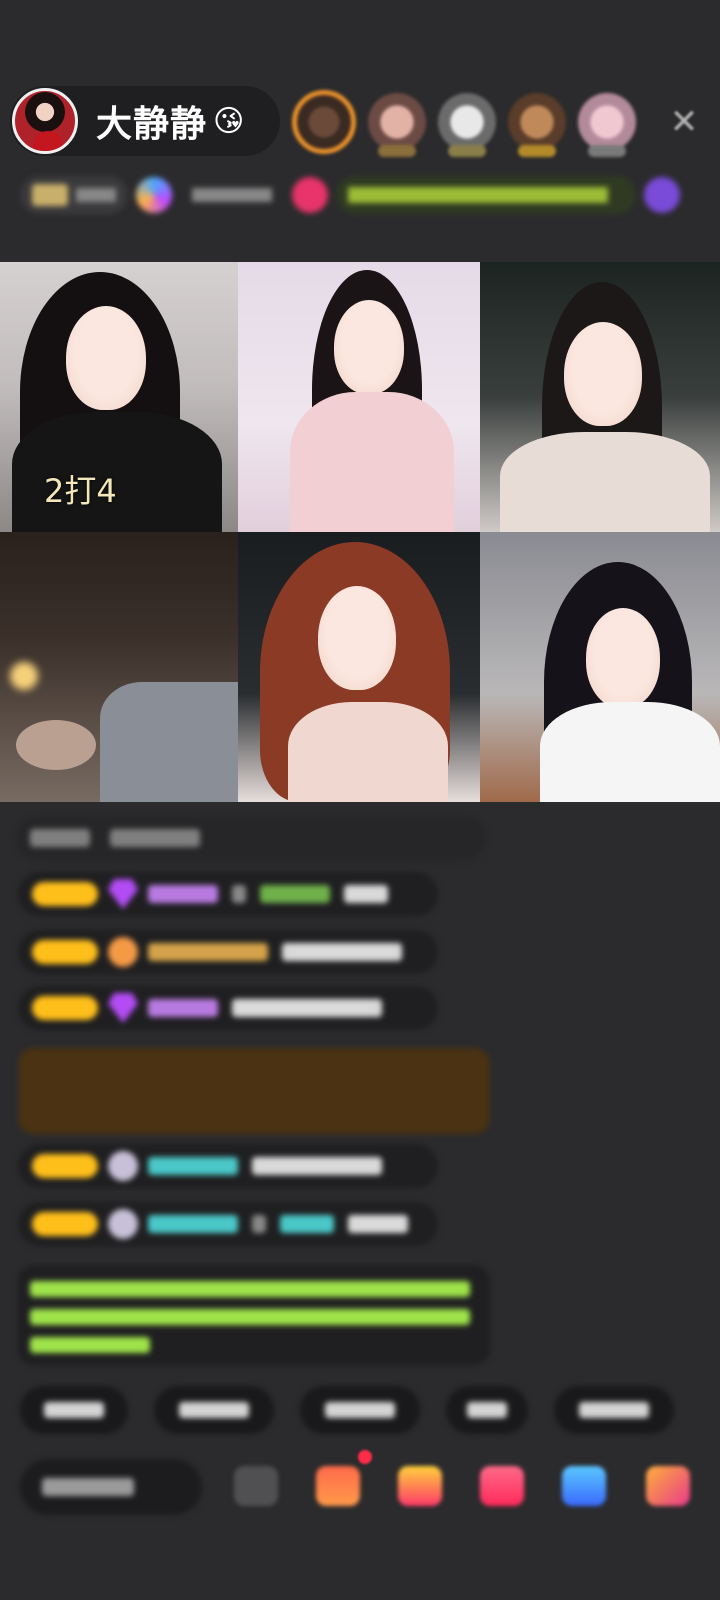 This screenshot has height=1600, width=720. I want to click on gift-icon, so click(420, 1486).